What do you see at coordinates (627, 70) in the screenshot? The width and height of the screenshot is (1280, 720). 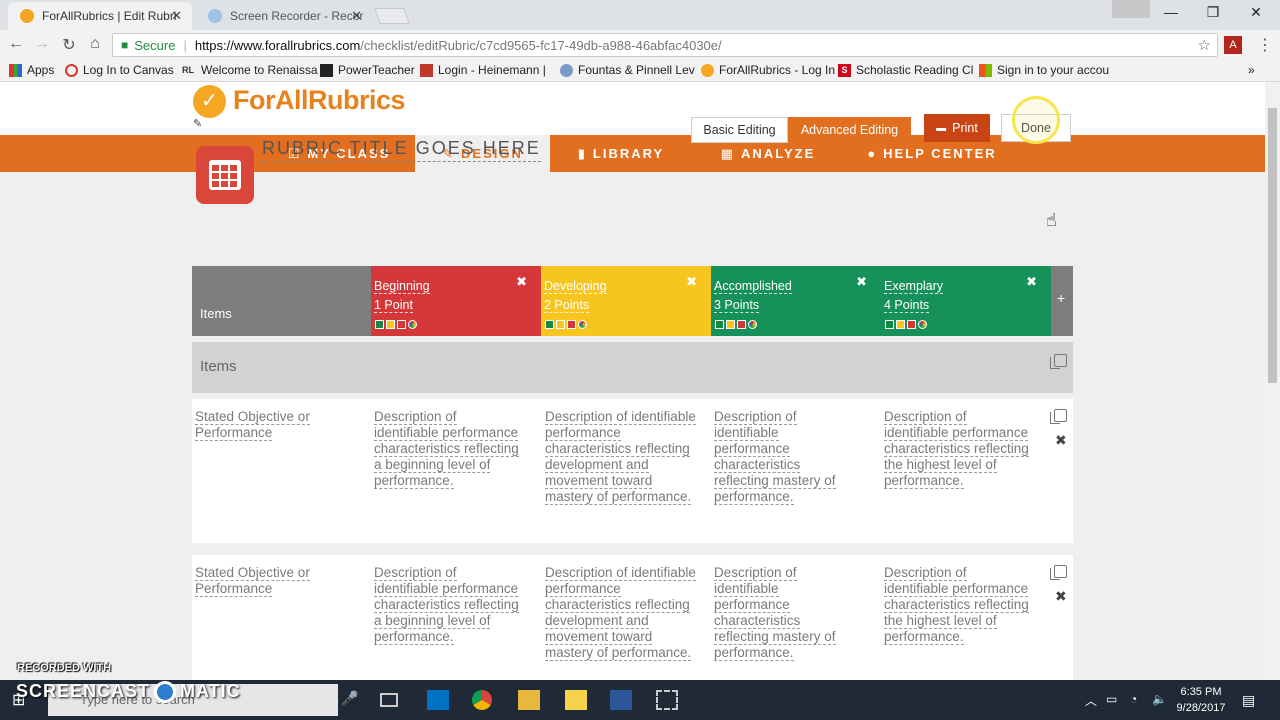 I see `bookmark-fountas: Fountas & Pinnell Lev` at bounding box center [627, 70].